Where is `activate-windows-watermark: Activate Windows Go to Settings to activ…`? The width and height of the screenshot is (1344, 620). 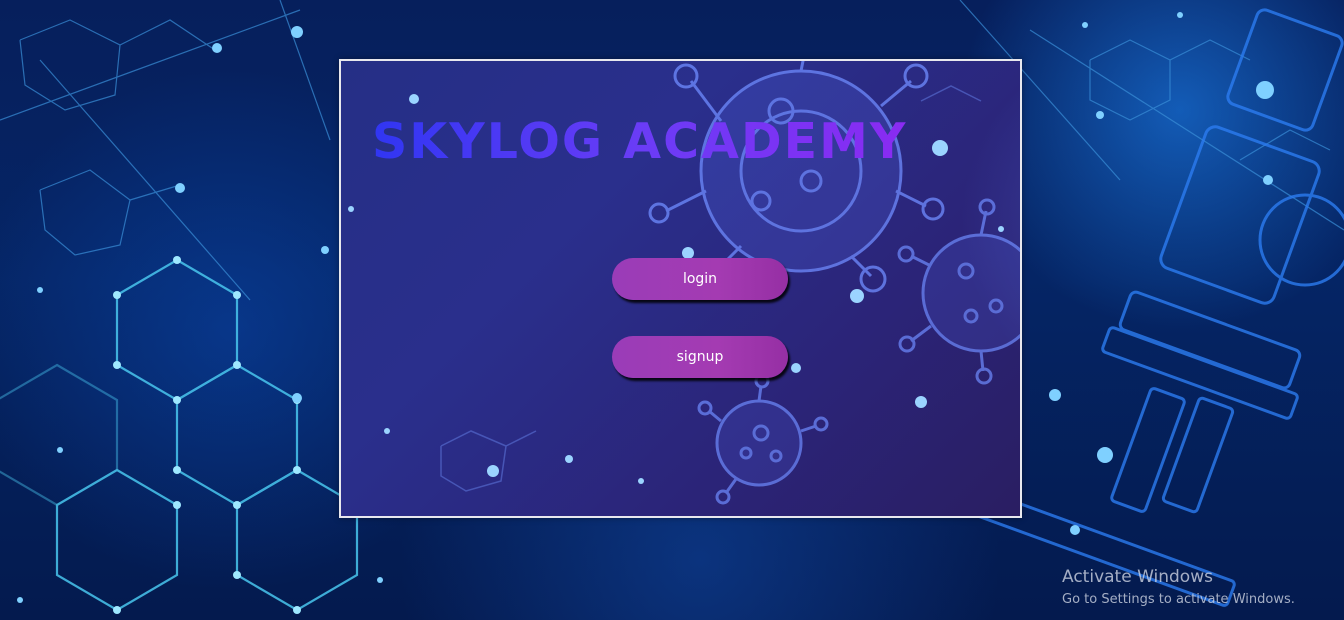 activate-windows-watermark: Activate Windows Go to Settings to activ… is located at coordinates (1178, 588).